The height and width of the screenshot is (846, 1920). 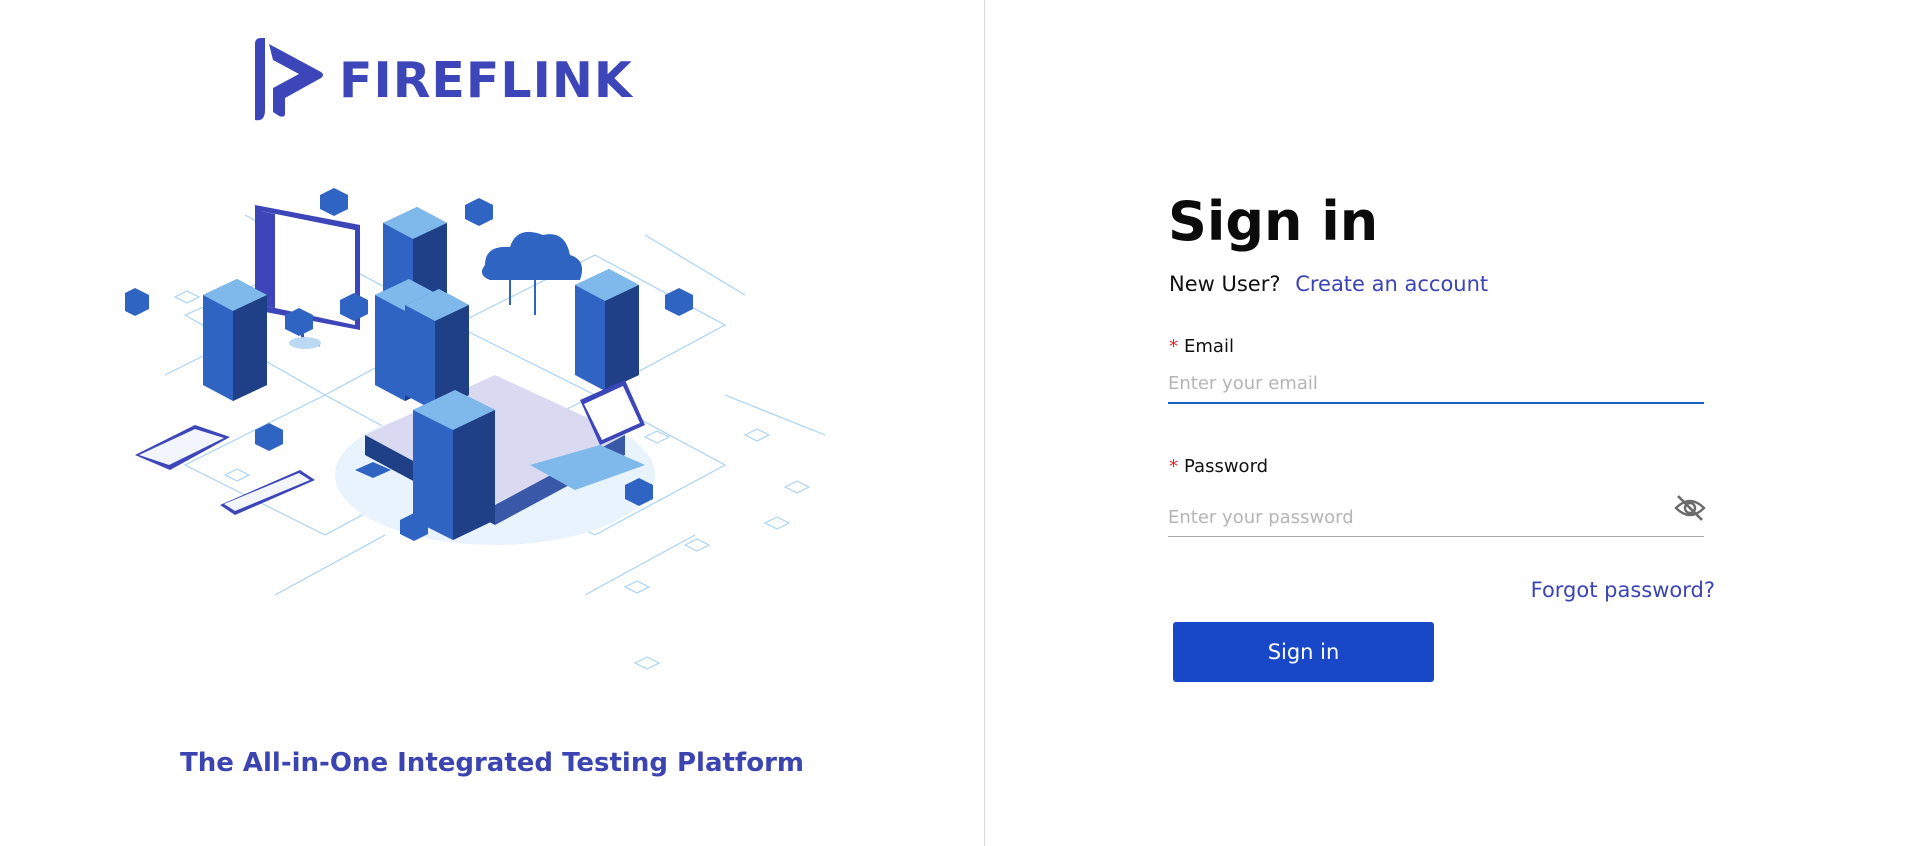 I want to click on password-label: * Password, so click(x=1218, y=466).